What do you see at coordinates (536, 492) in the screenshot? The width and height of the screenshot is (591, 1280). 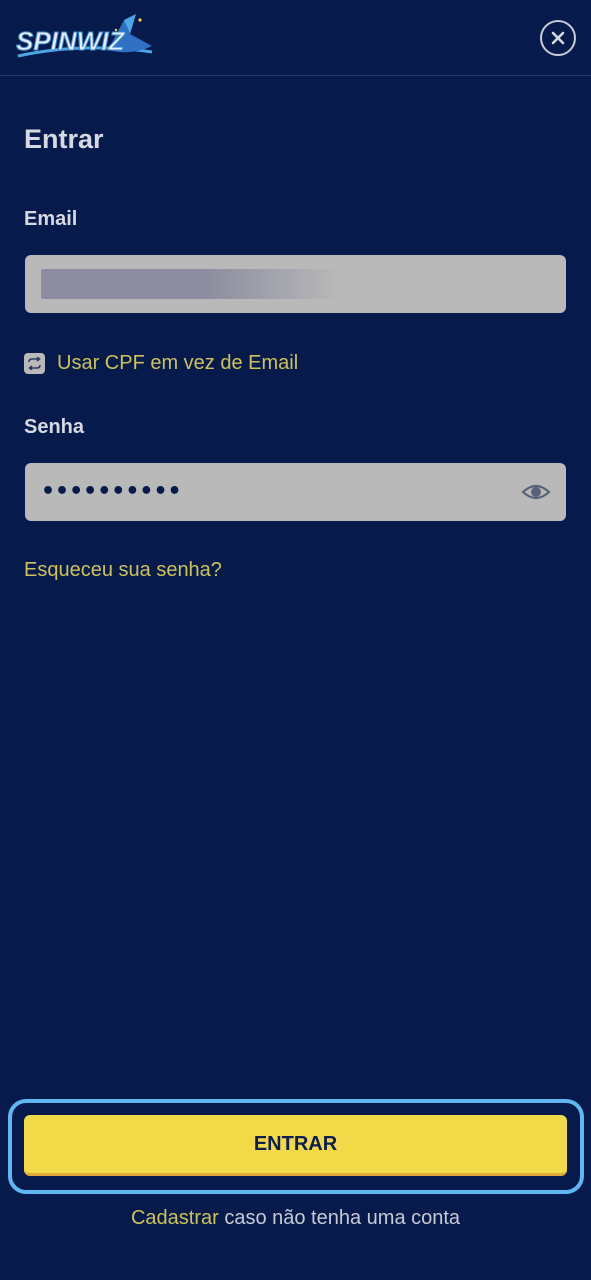 I see `eye-icon` at bounding box center [536, 492].